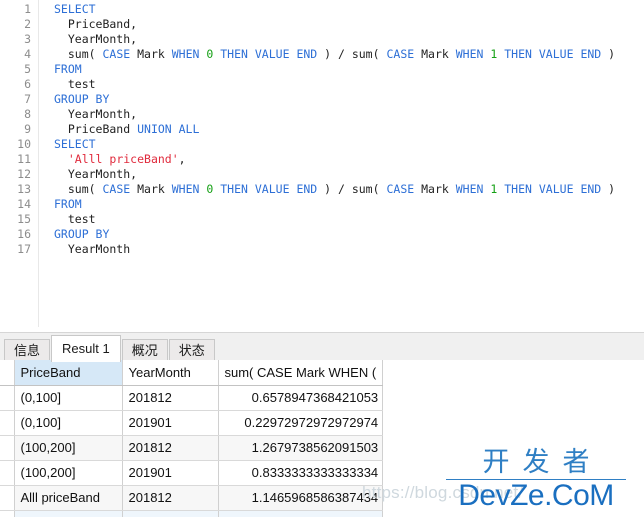 The image size is (644, 517). I want to click on code-token-pln: PriceBand,, so click(96, 24).